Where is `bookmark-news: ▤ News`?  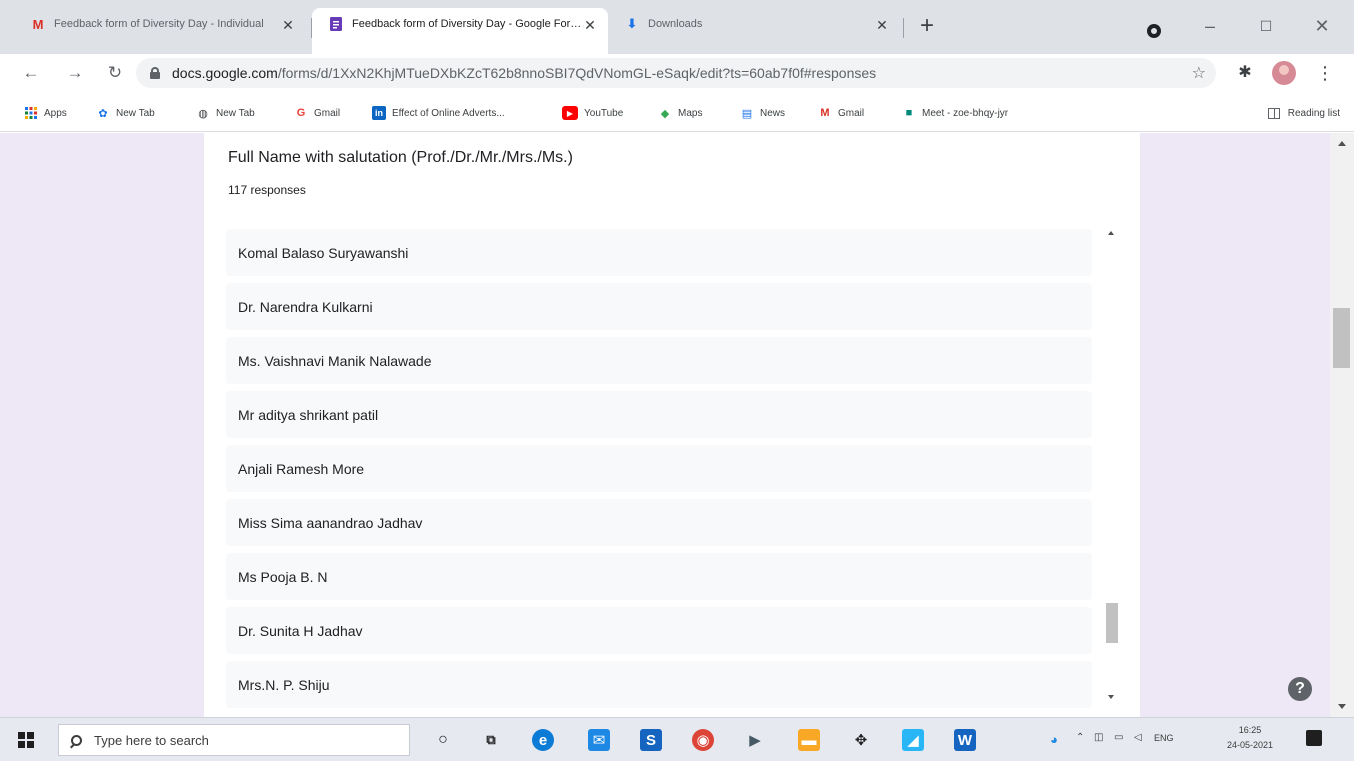
bookmark-news: ▤ News is located at coordinates (762, 113).